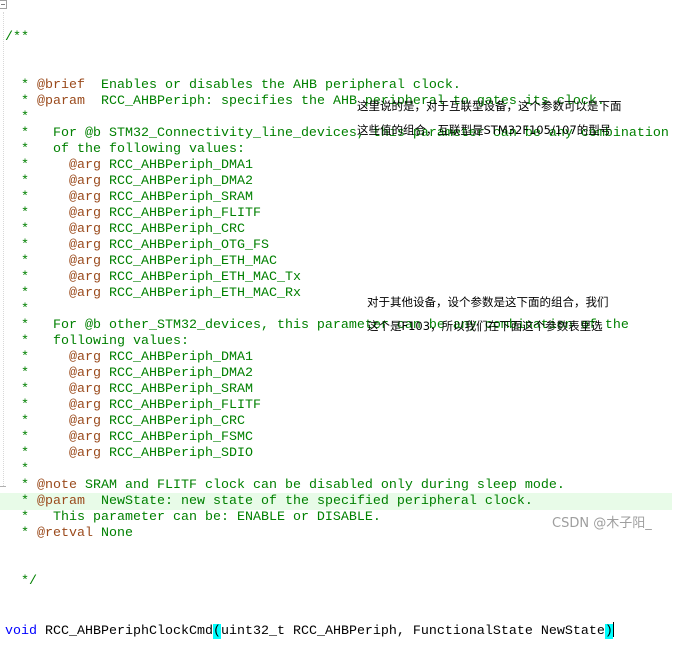 The height and width of the screenshot is (670, 682). What do you see at coordinates (188, 261) in the screenshot?
I see `comment-text: RCC_AHBPeriph_ETH_MAC` at bounding box center [188, 261].